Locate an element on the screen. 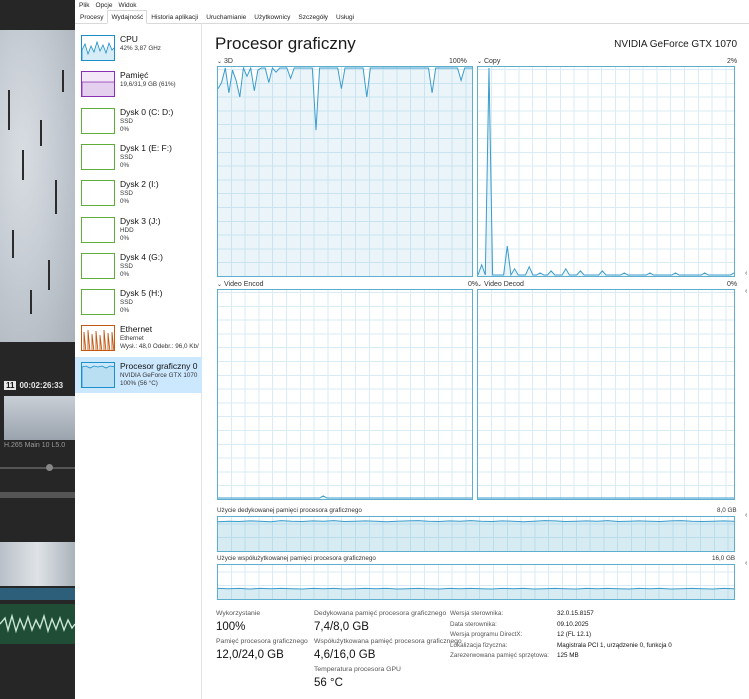 This screenshot has width=749, height=699. graph-copy-max: 2% is located at coordinates (732, 61).